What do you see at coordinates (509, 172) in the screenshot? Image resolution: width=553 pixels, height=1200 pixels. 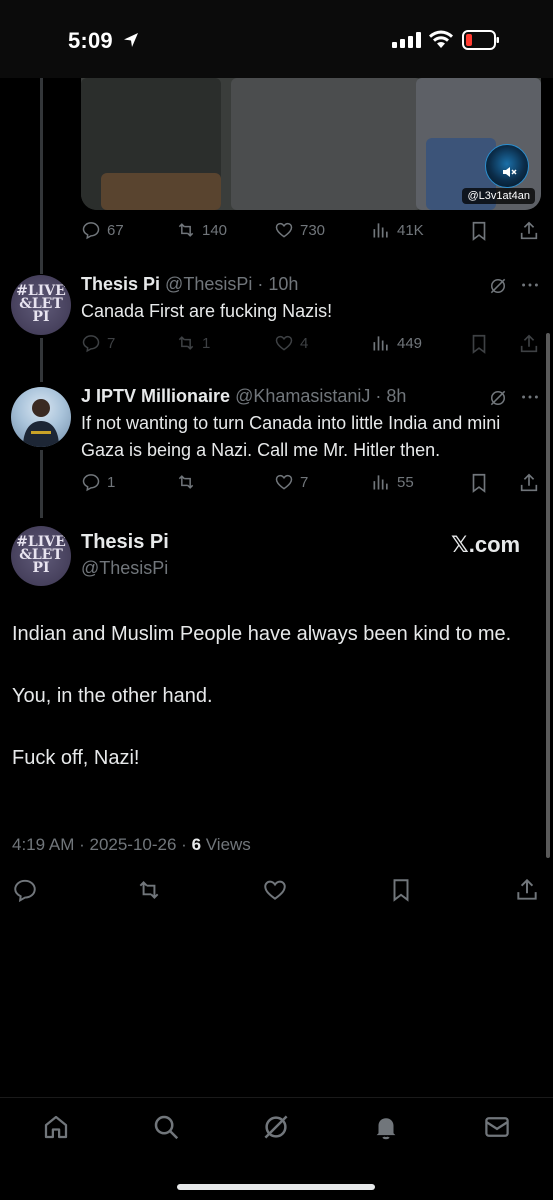 I see `mute-icon` at bounding box center [509, 172].